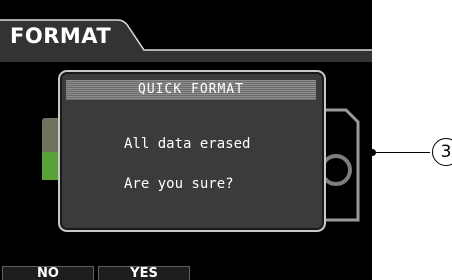 The height and width of the screenshot is (280, 452). What do you see at coordinates (372, 152) in the screenshot?
I see `callout-dot` at bounding box center [372, 152].